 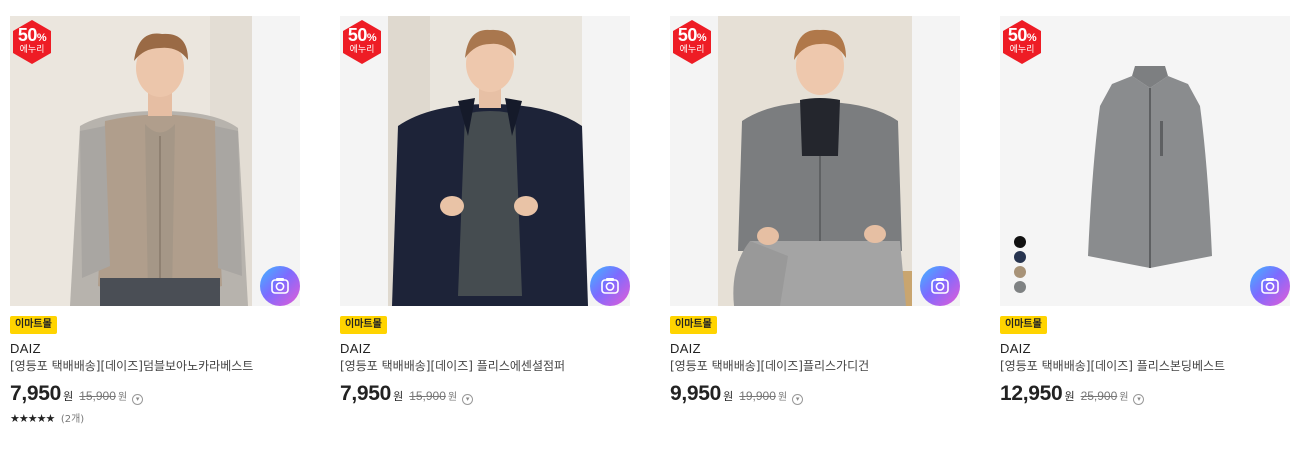 I want to click on review-count: (2개), so click(x=72, y=419).